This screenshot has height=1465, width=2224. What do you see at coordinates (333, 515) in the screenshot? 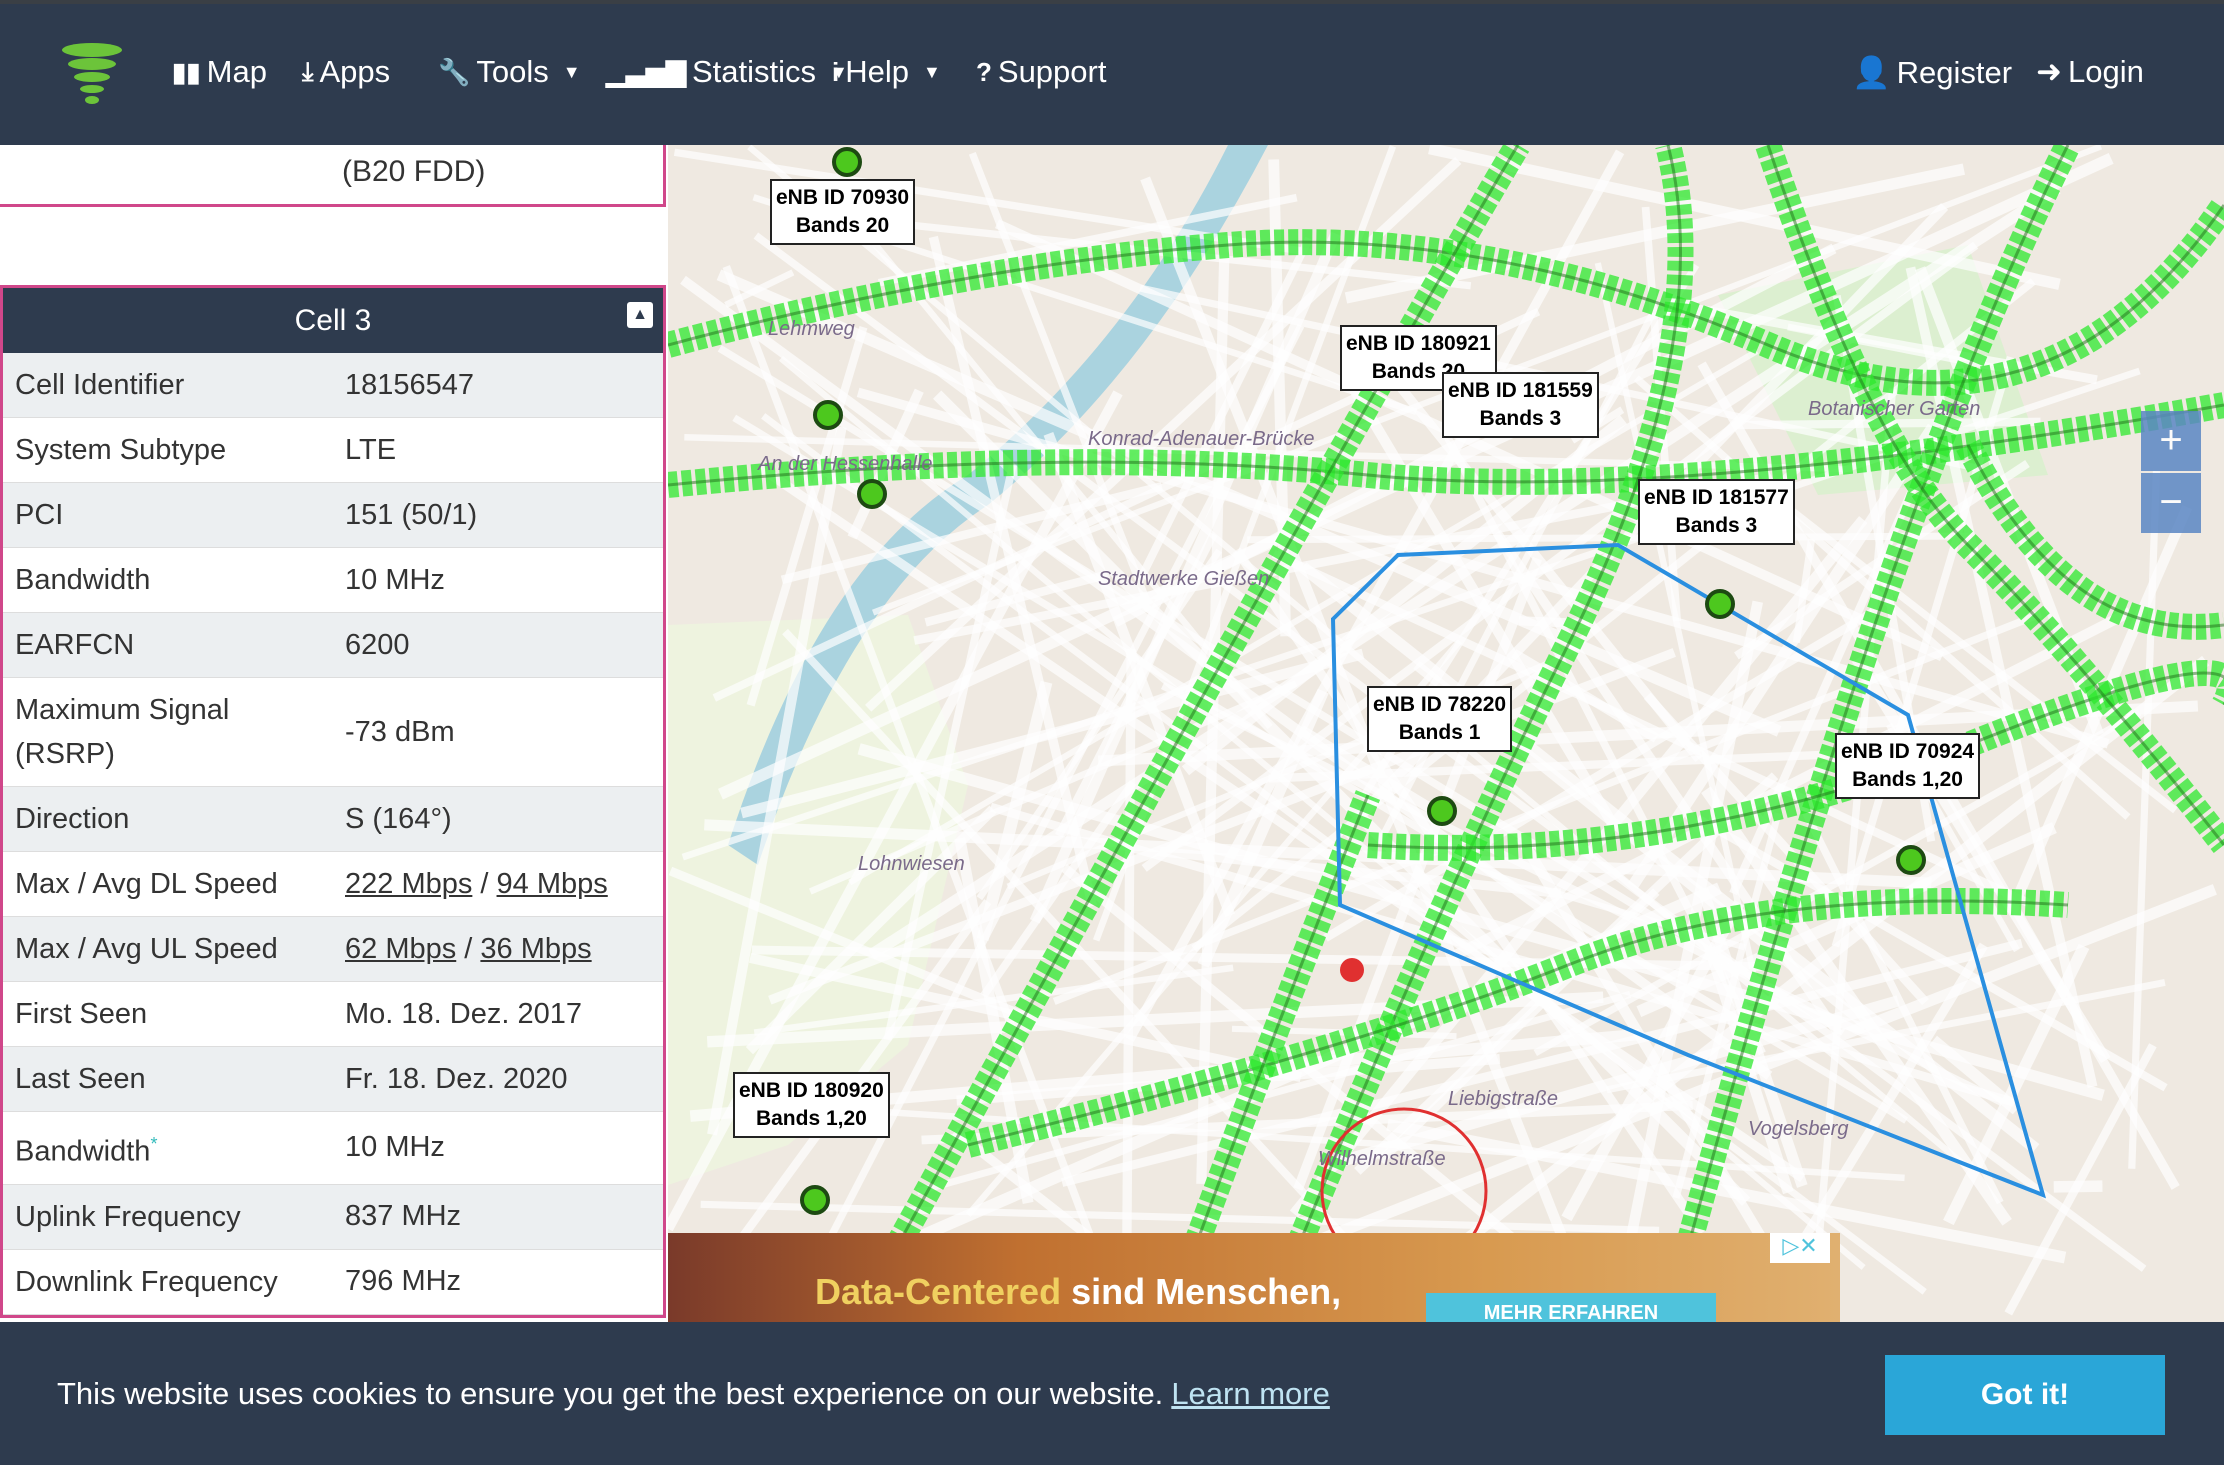
I see `table-row: PCI 151 (50/1)` at bounding box center [333, 515].